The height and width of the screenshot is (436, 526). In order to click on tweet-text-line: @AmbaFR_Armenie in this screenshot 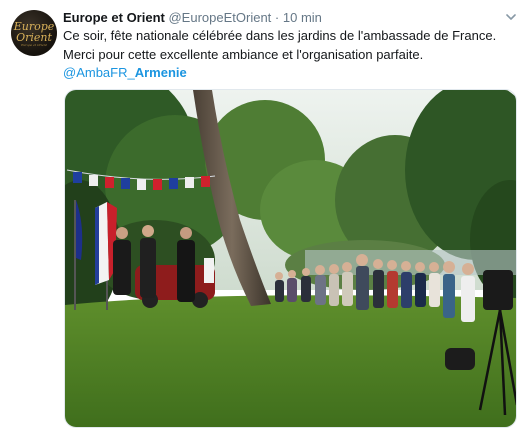, I will do `click(288, 73)`.